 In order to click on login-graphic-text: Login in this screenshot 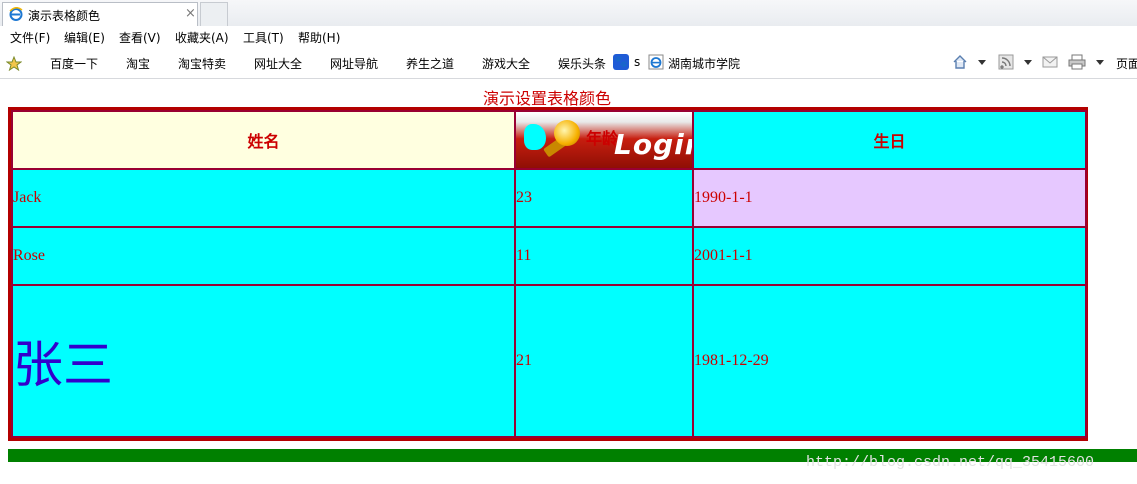, I will do `click(653, 144)`.